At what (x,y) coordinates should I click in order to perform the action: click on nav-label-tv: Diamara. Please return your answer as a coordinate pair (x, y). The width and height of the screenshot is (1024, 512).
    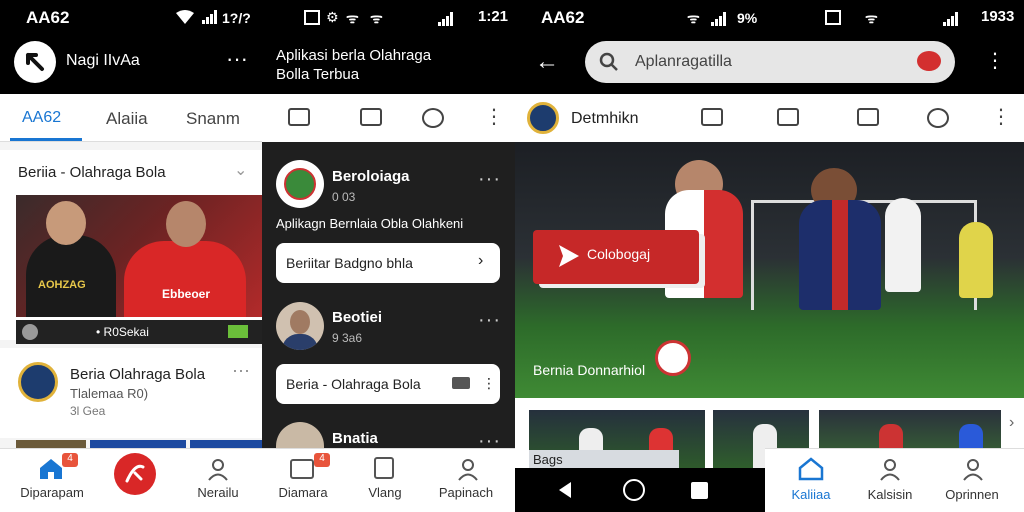
    Looking at the image, I should click on (305, 492).